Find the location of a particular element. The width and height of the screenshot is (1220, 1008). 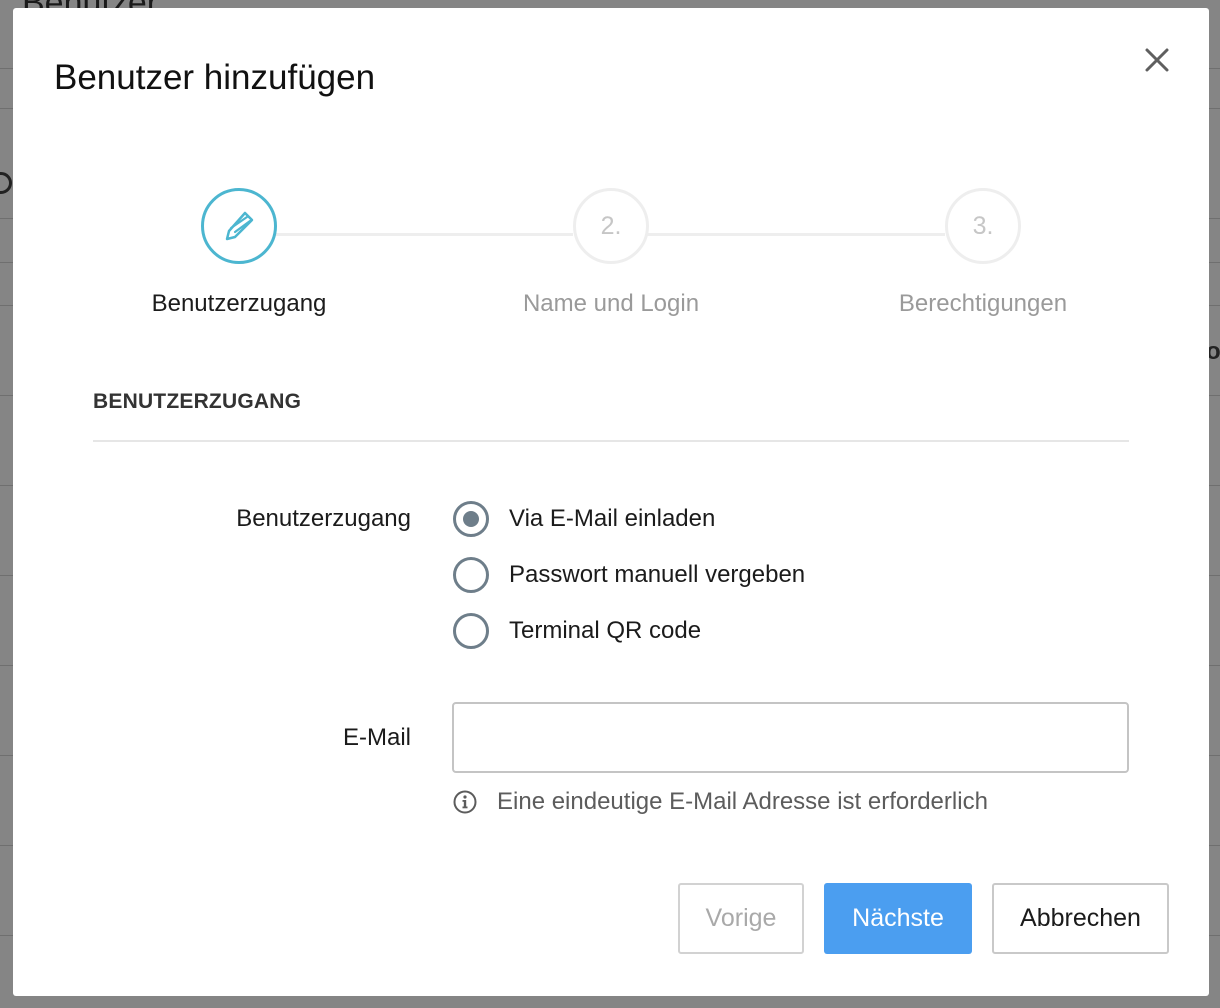

step-3-number: 3. is located at coordinates (983, 225).